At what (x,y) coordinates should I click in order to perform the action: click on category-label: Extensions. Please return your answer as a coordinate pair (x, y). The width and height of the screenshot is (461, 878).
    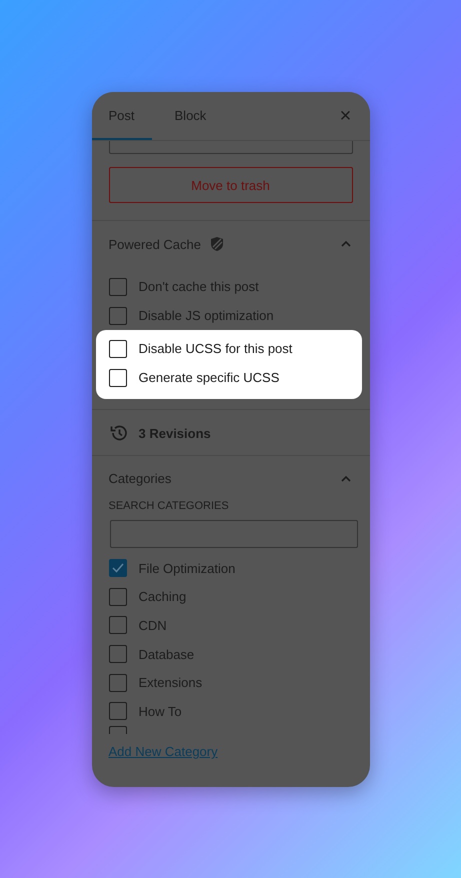
    Looking at the image, I should click on (170, 682).